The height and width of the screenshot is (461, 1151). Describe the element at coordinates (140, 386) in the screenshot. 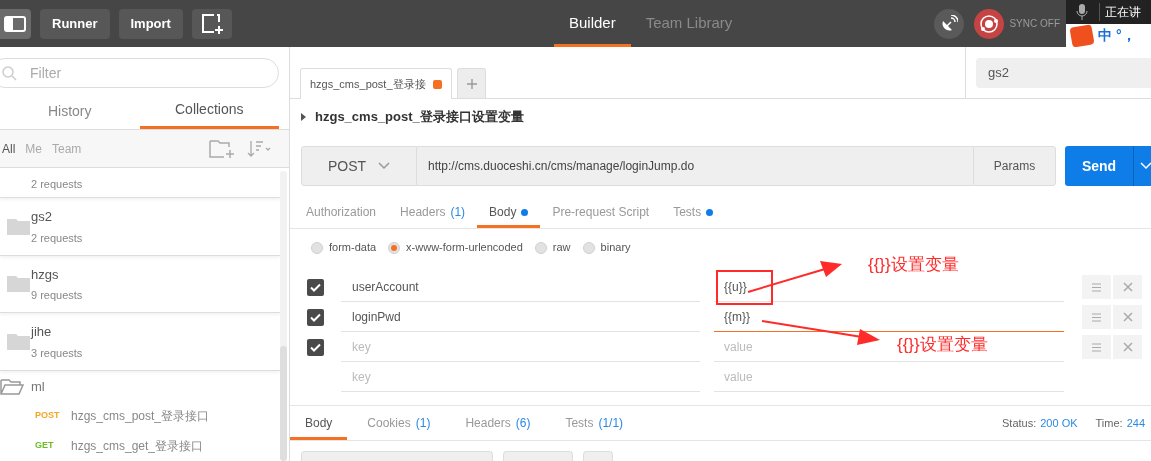

I see `collection-item: ml` at that location.